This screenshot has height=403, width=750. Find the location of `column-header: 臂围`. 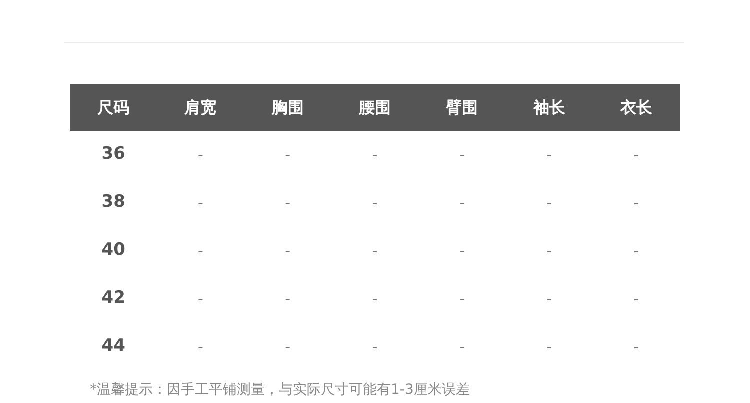

column-header: 臂围 is located at coordinates (462, 107).